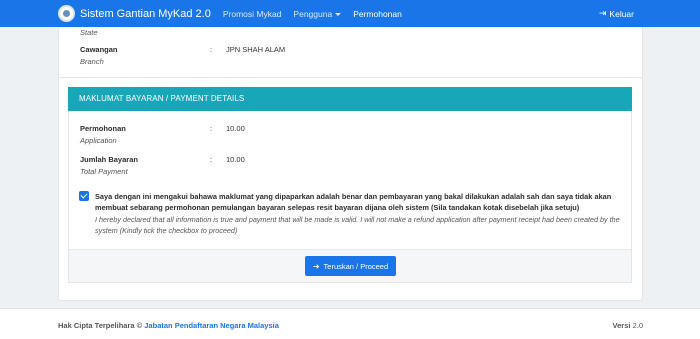  Describe the element at coordinates (235, 128) in the screenshot. I see `application-value: 10.00` at that location.